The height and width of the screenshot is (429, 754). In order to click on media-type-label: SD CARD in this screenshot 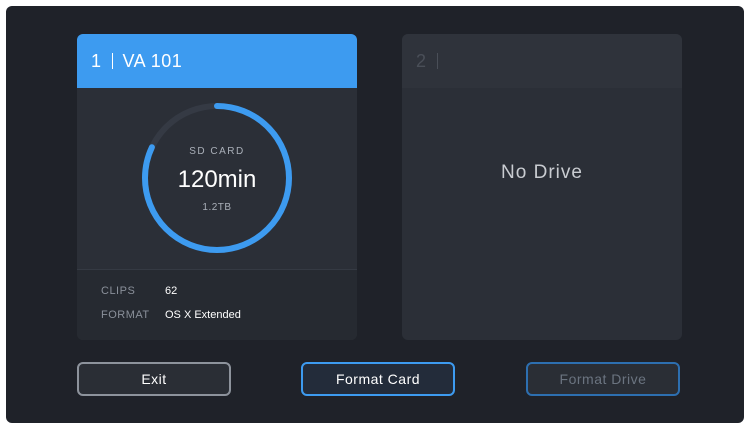, I will do `click(217, 151)`.